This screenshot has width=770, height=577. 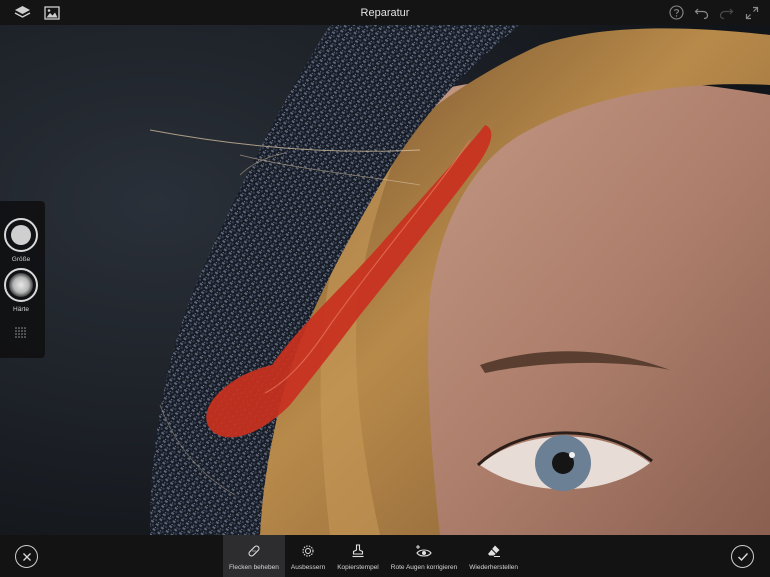 I want to click on fullscreen-button, so click(x=751, y=12).